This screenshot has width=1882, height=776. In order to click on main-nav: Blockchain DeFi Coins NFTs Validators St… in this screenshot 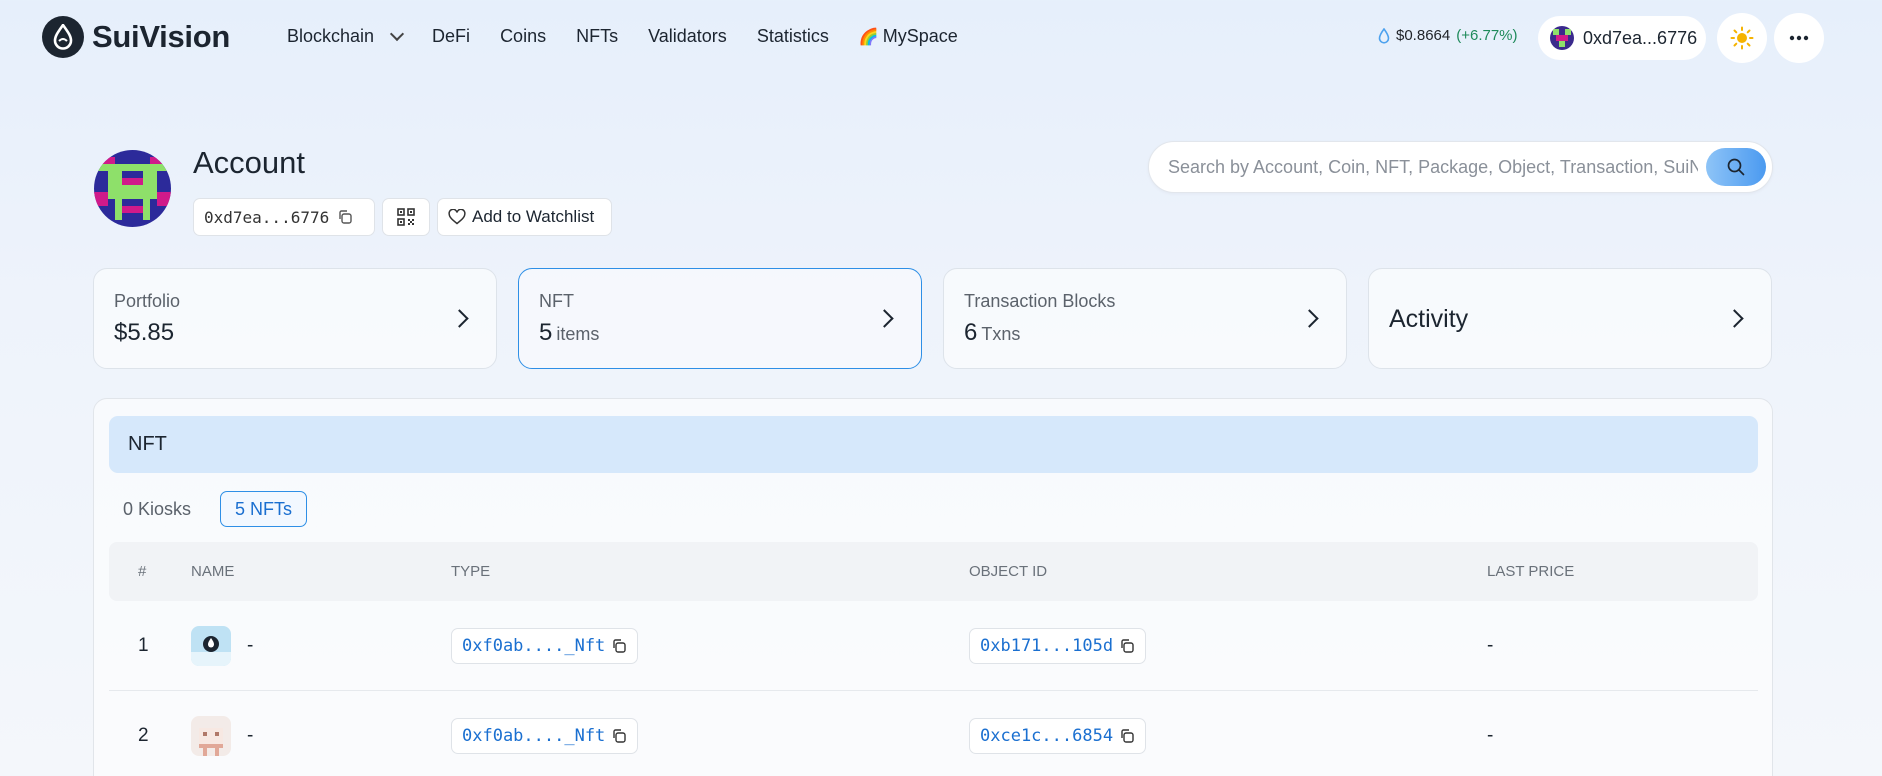, I will do `click(637, 36)`.